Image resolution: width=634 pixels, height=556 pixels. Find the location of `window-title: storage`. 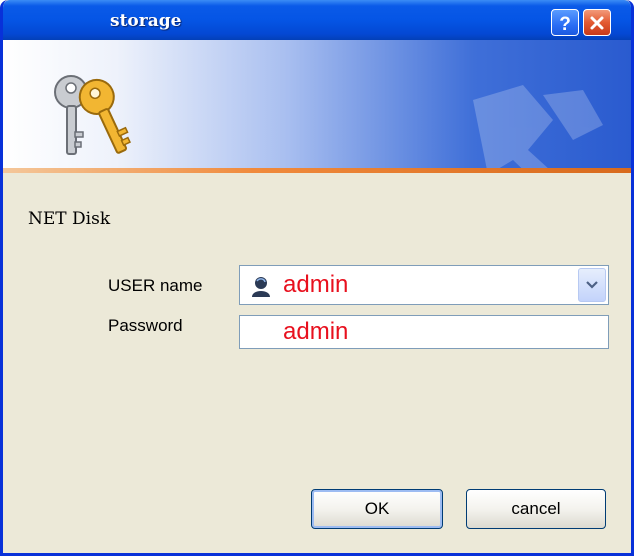

window-title: storage is located at coordinates (146, 21).